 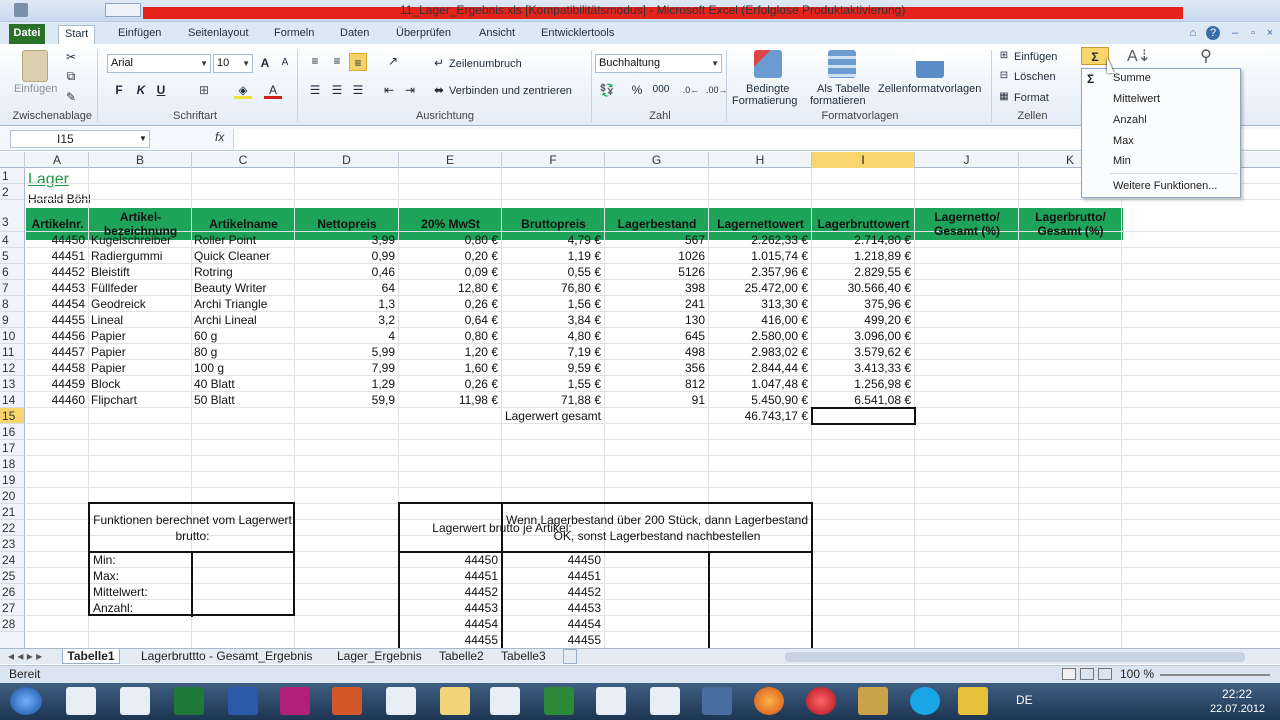 I want to click on underline-button: U, so click(x=161, y=90).